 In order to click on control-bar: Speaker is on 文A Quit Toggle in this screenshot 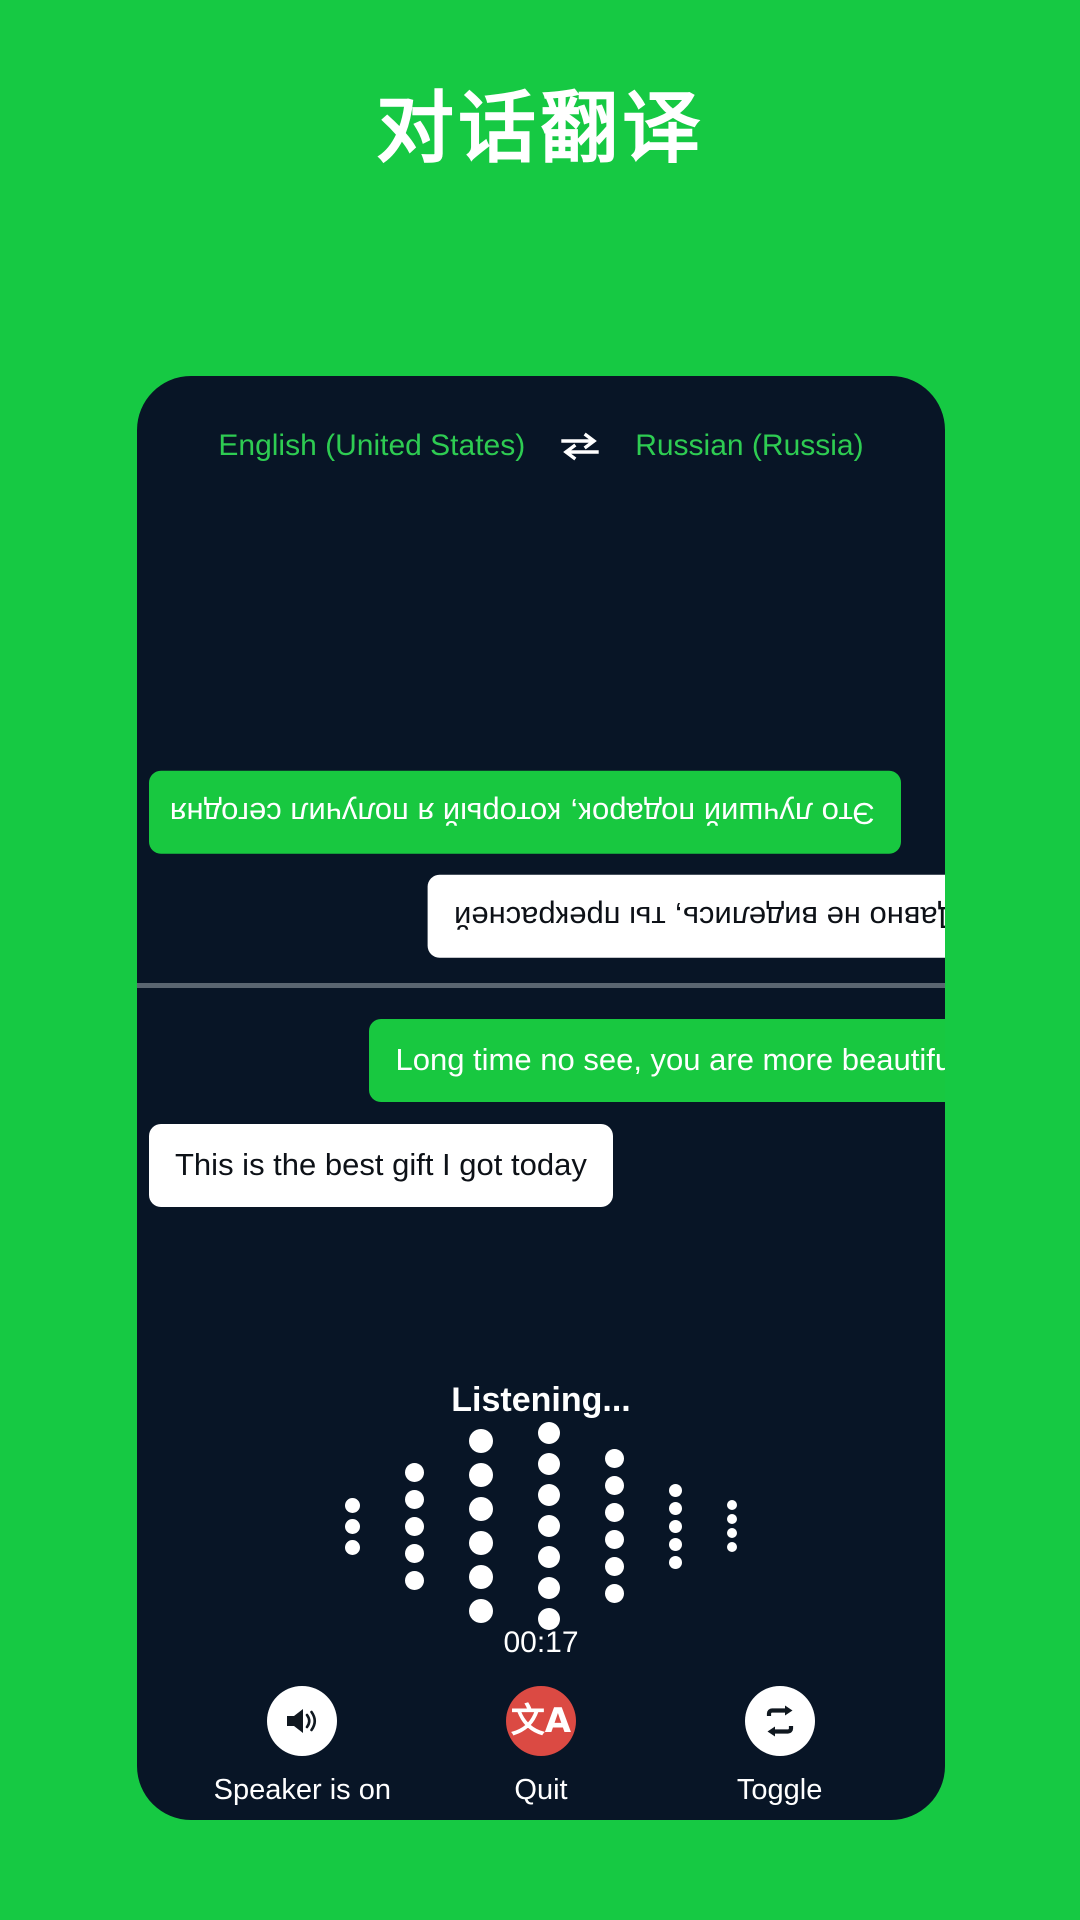, I will do `click(541, 1746)`.